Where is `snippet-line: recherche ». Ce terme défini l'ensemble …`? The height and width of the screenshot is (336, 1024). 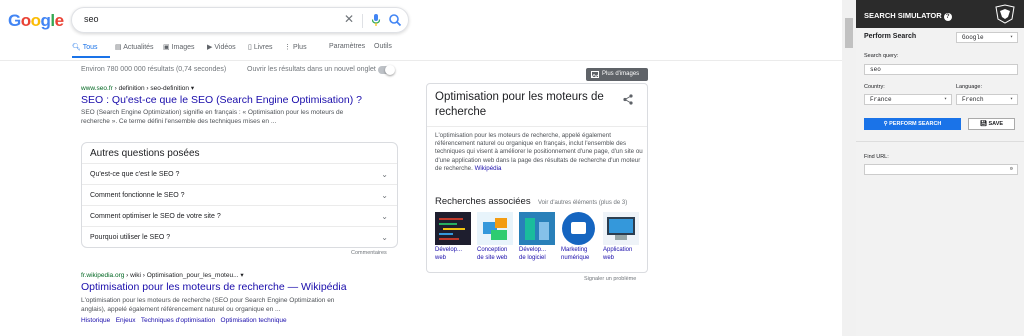
snippet-line: recherche ». Ce terme défini l'ensemble … is located at coordinates (179, 121).